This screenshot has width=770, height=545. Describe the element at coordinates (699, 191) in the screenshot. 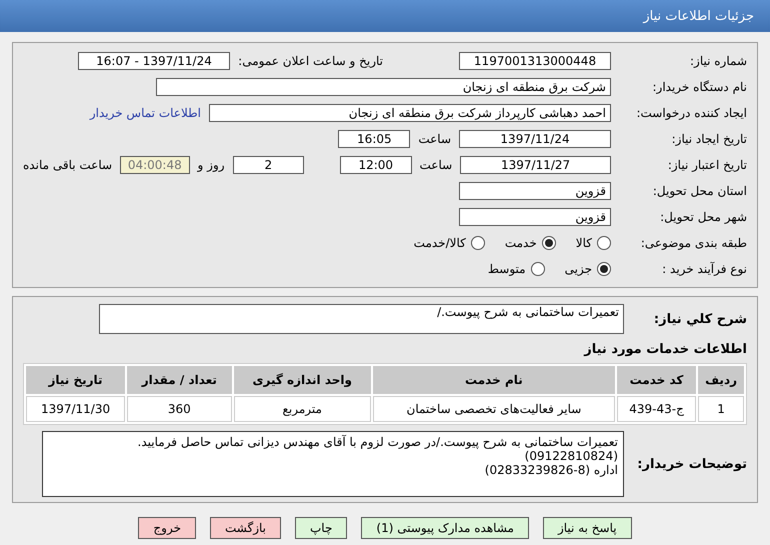

I see `field-label: استان محل تحویل:` at that location.